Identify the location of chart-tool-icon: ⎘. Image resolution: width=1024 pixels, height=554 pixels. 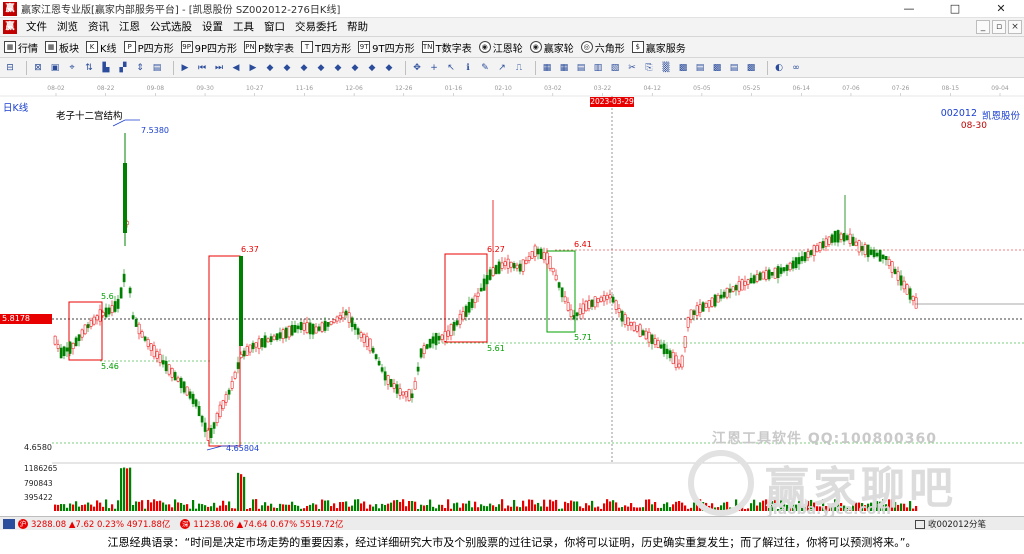
(649, 68).